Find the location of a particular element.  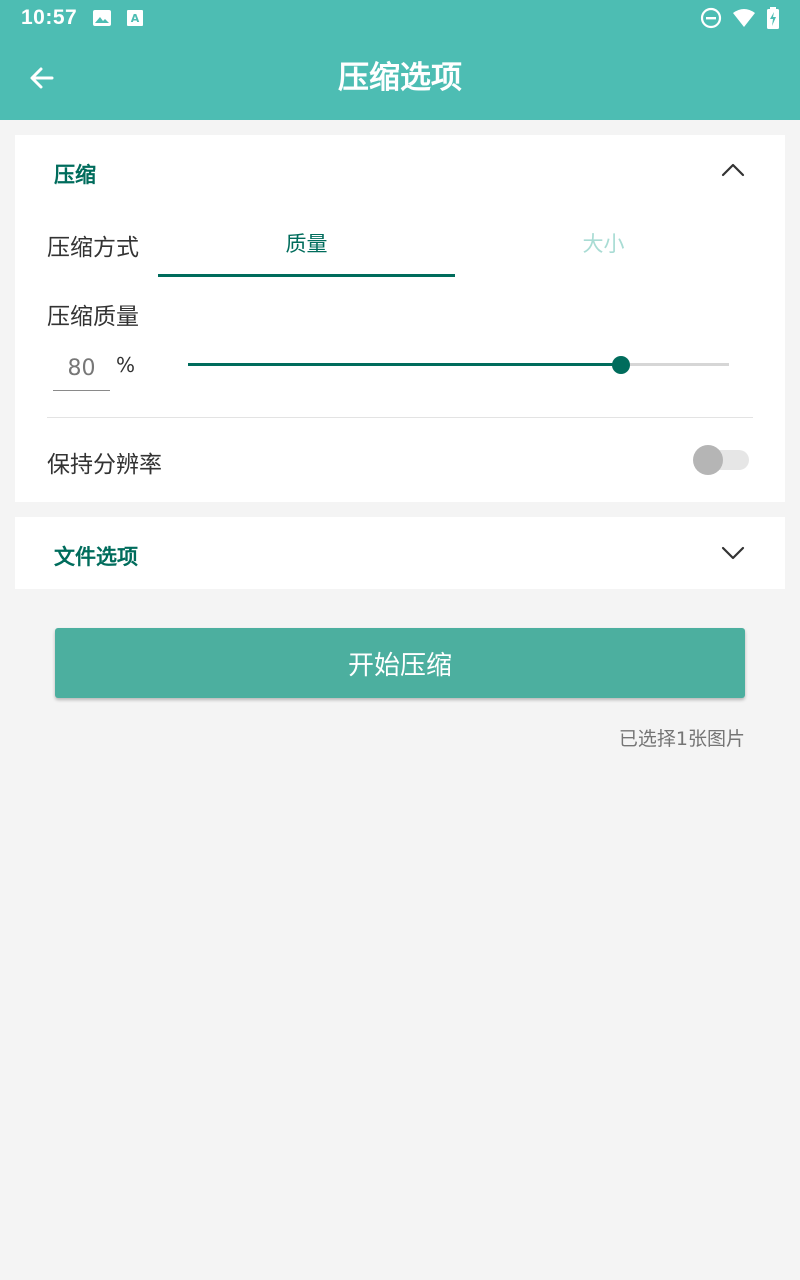

toolbar: 压缩选项 is located at coordinates (400, 78).